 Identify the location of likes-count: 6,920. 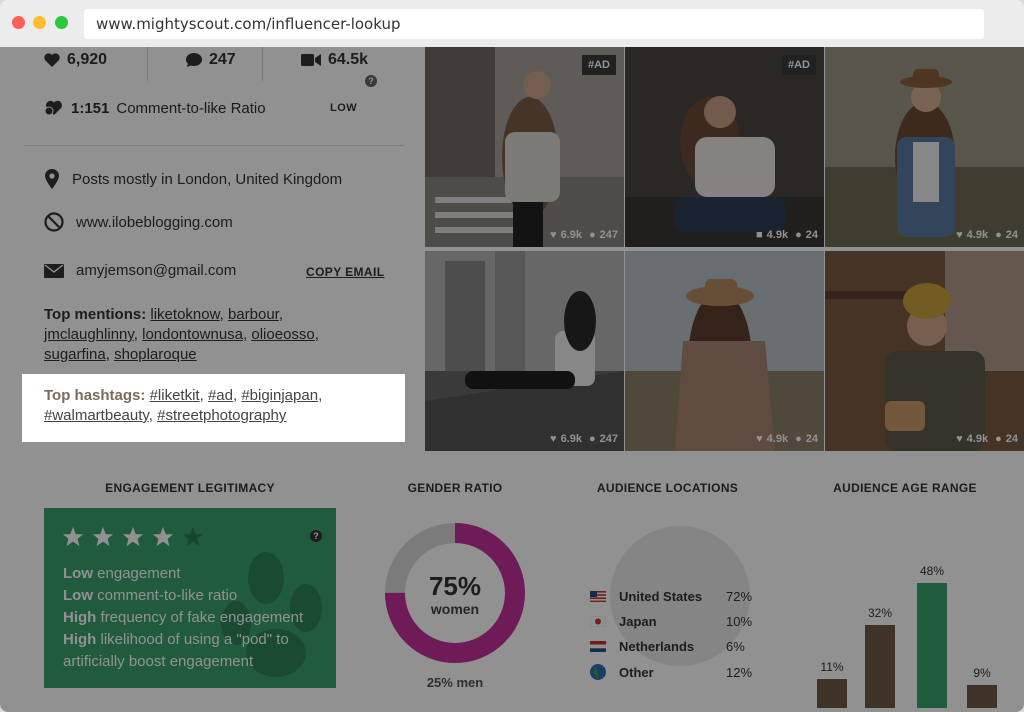
(87, 59).